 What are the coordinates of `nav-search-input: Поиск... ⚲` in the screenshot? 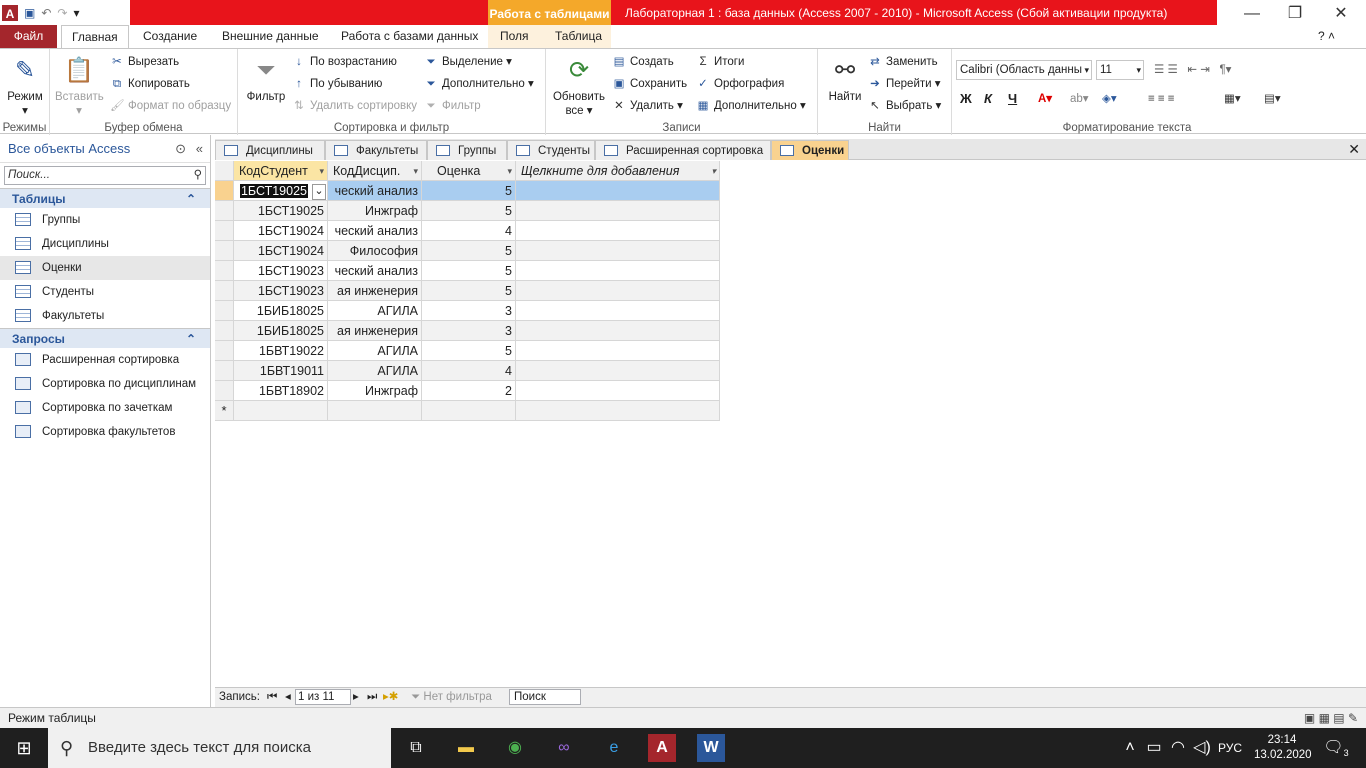 It's located at (105, 175).